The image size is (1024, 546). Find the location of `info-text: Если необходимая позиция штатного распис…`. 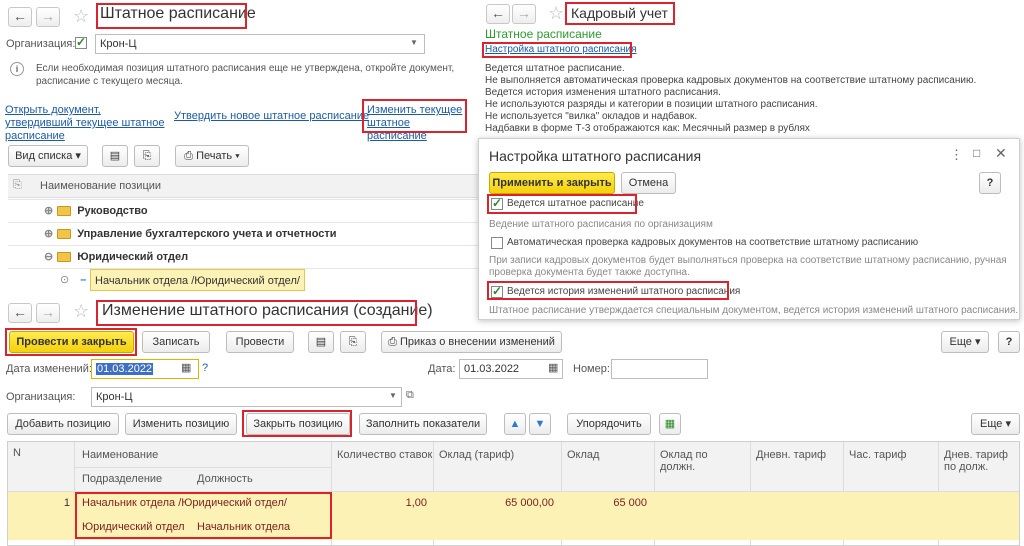

info-text: Если необходимая позиция штатного распис… is located at coordinates (245, 75).